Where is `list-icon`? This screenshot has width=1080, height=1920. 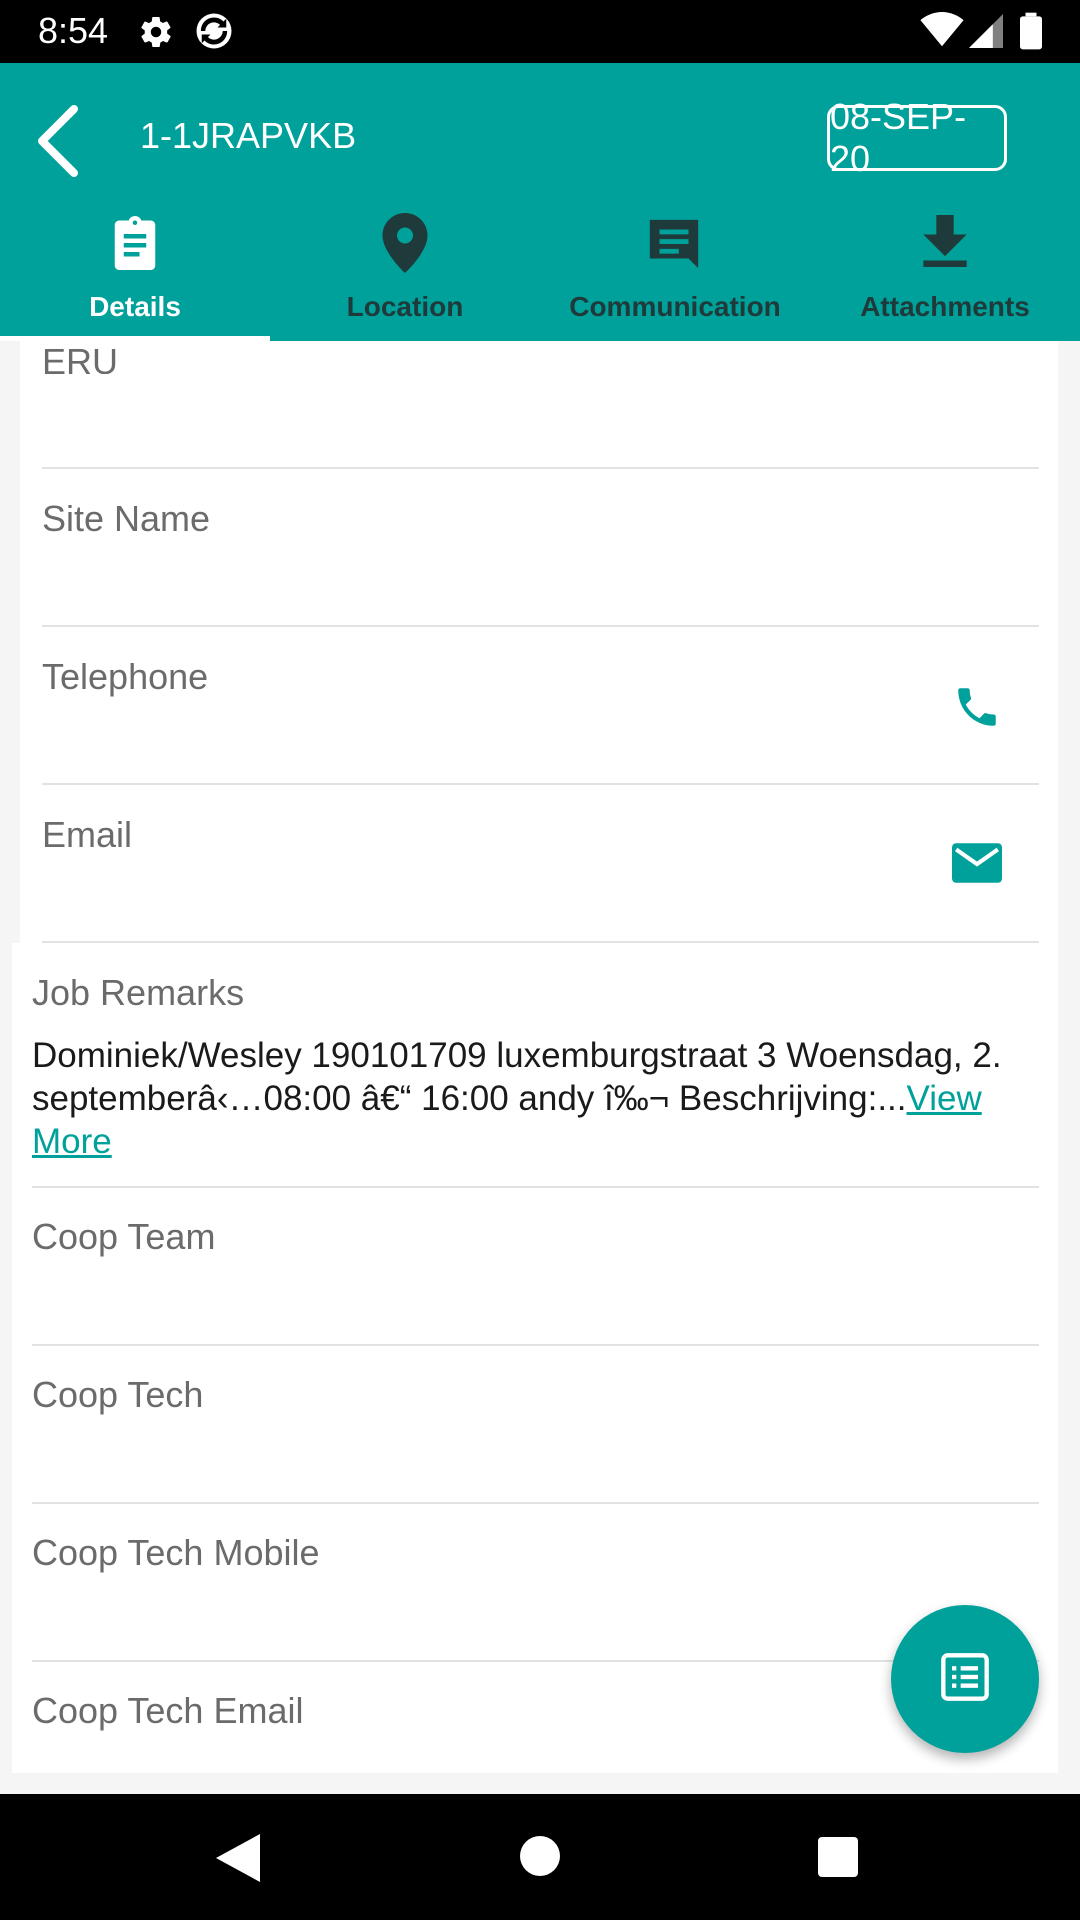 list-icon is located at coordinates (965, 1679).